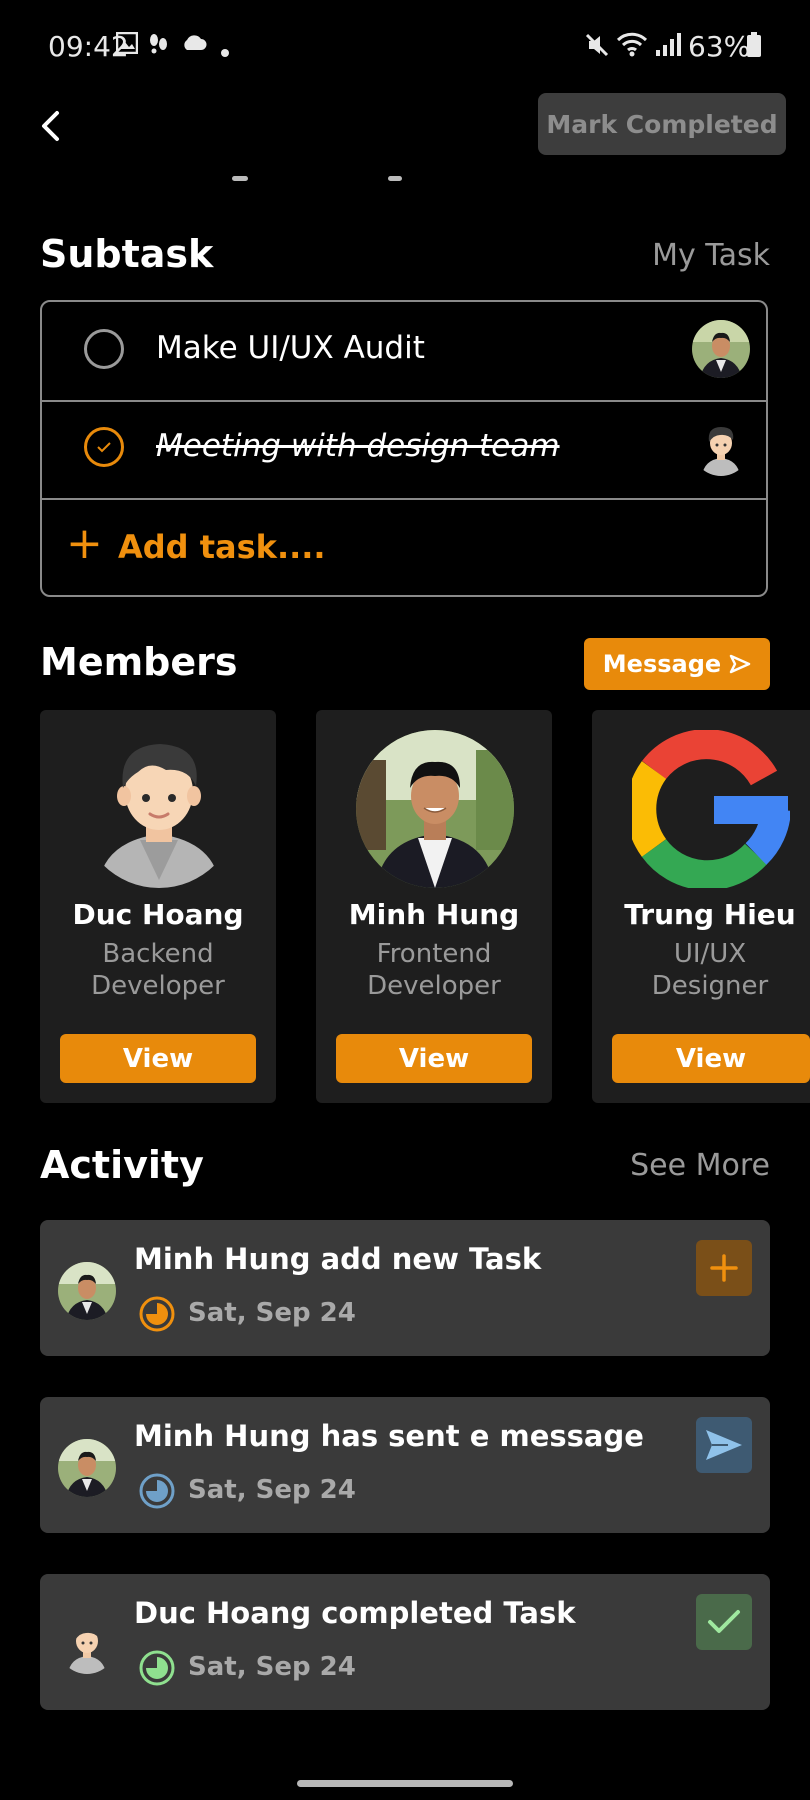  I want to click on signal-icon, so click(668, 46).